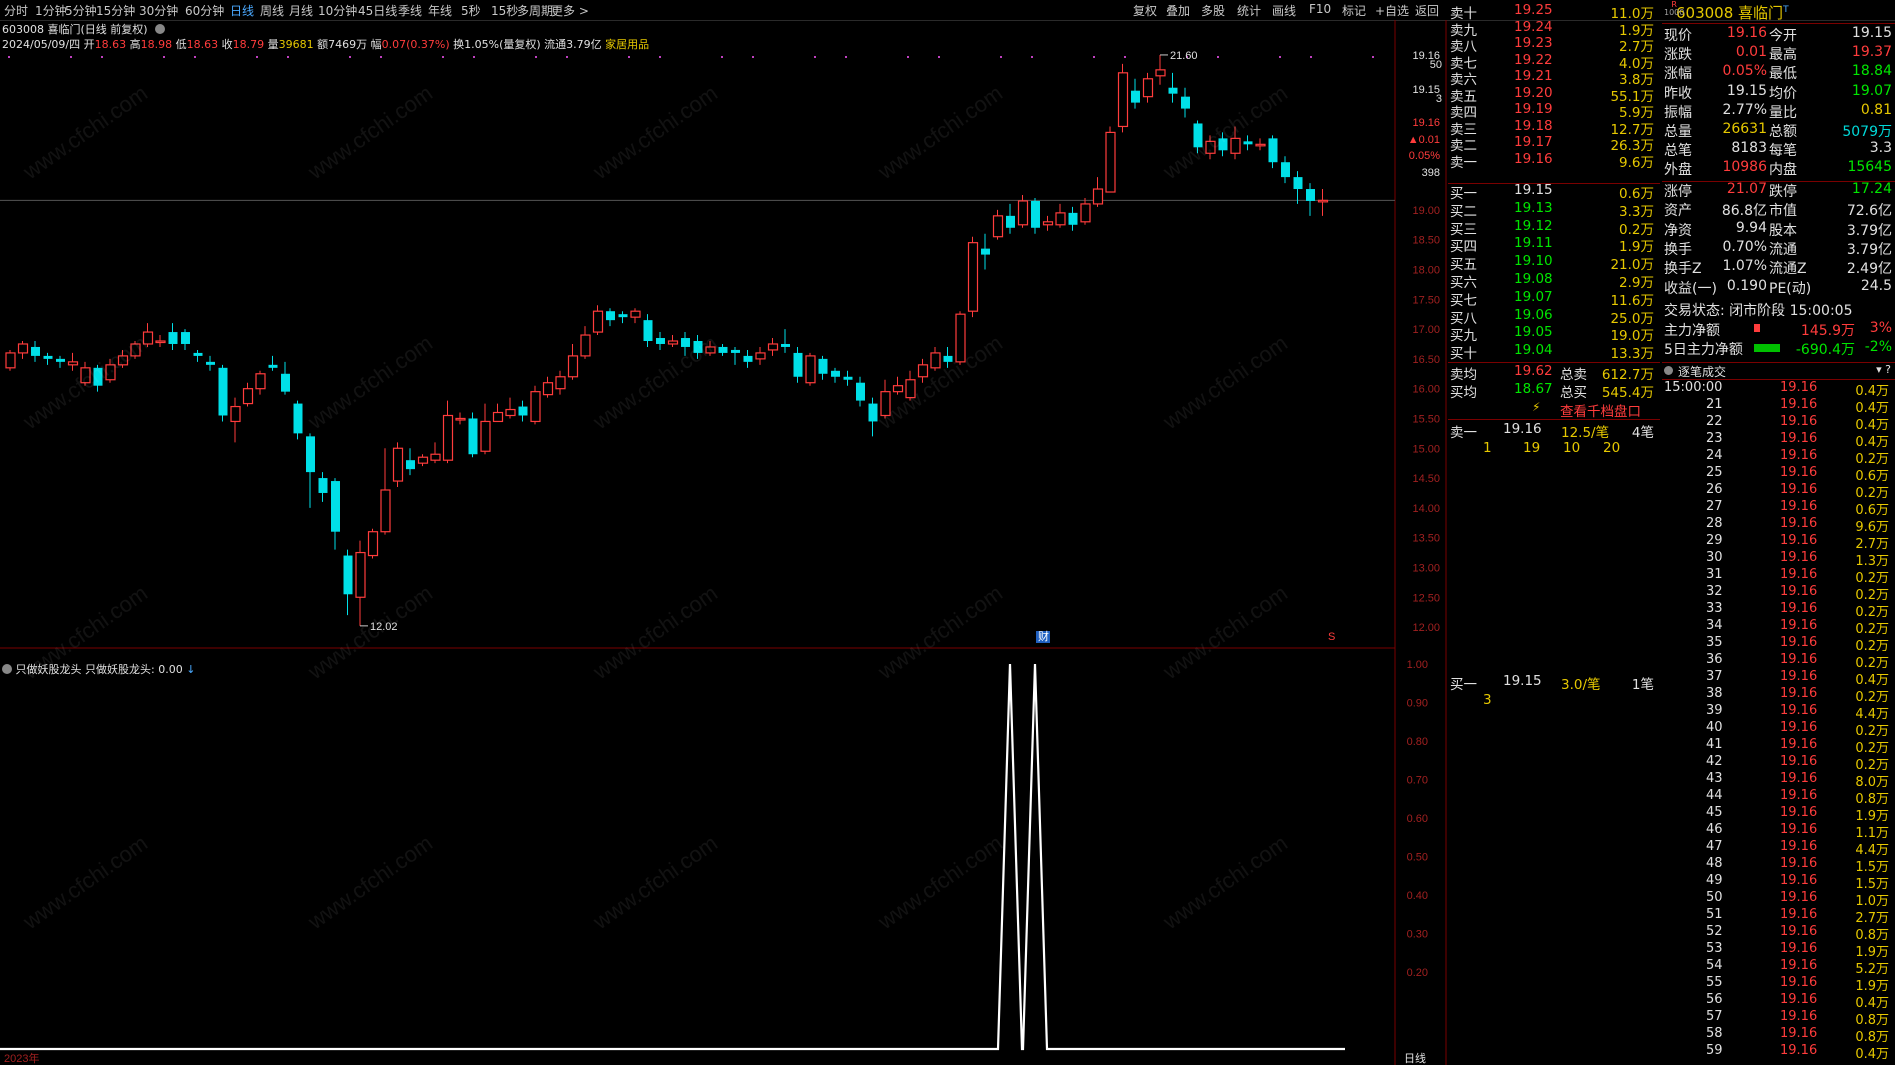  I want to click on sector-link: 家居用品, so click(627, 44).